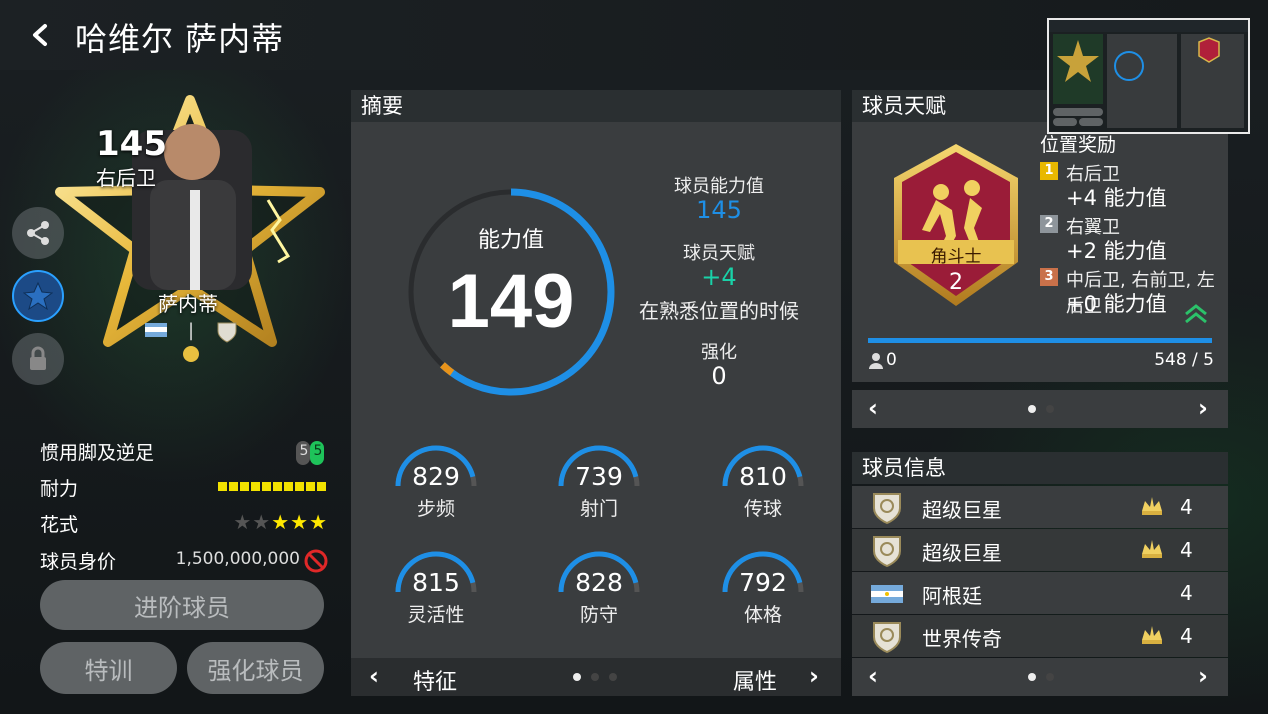  What do you see at coordinates (763, 582) in the screenshot?
I see `stat-value: 792` at bounding box center [763, 582].